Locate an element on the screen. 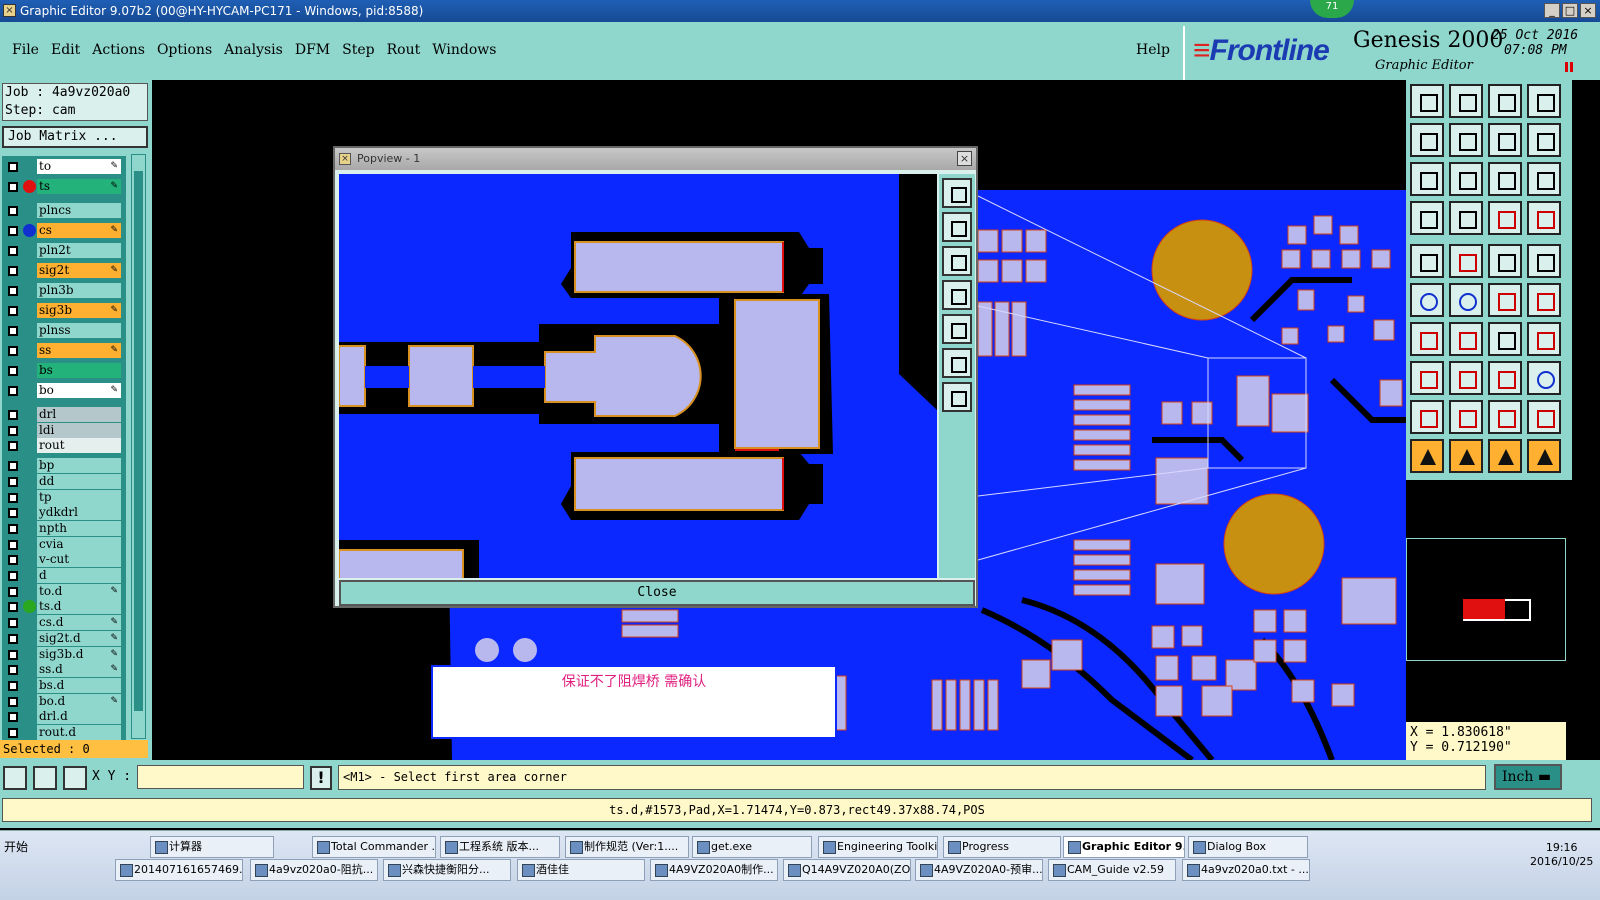  layer-name: ss ✎ is located at coordinates (79, 350).